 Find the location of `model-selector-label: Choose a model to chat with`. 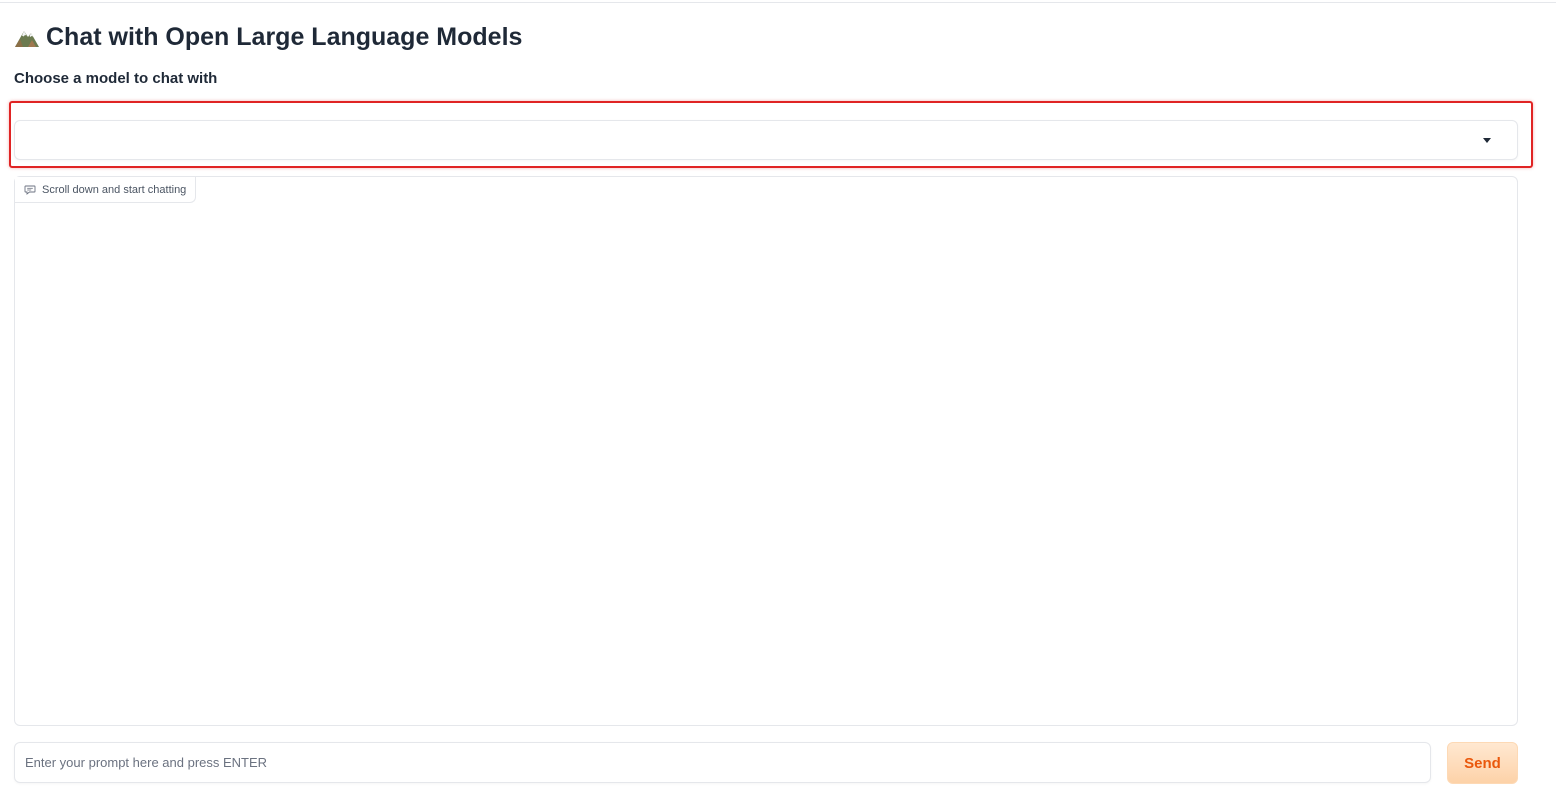

model-selector-label: Choose a model to chat with is located at coordinates (116, 78).